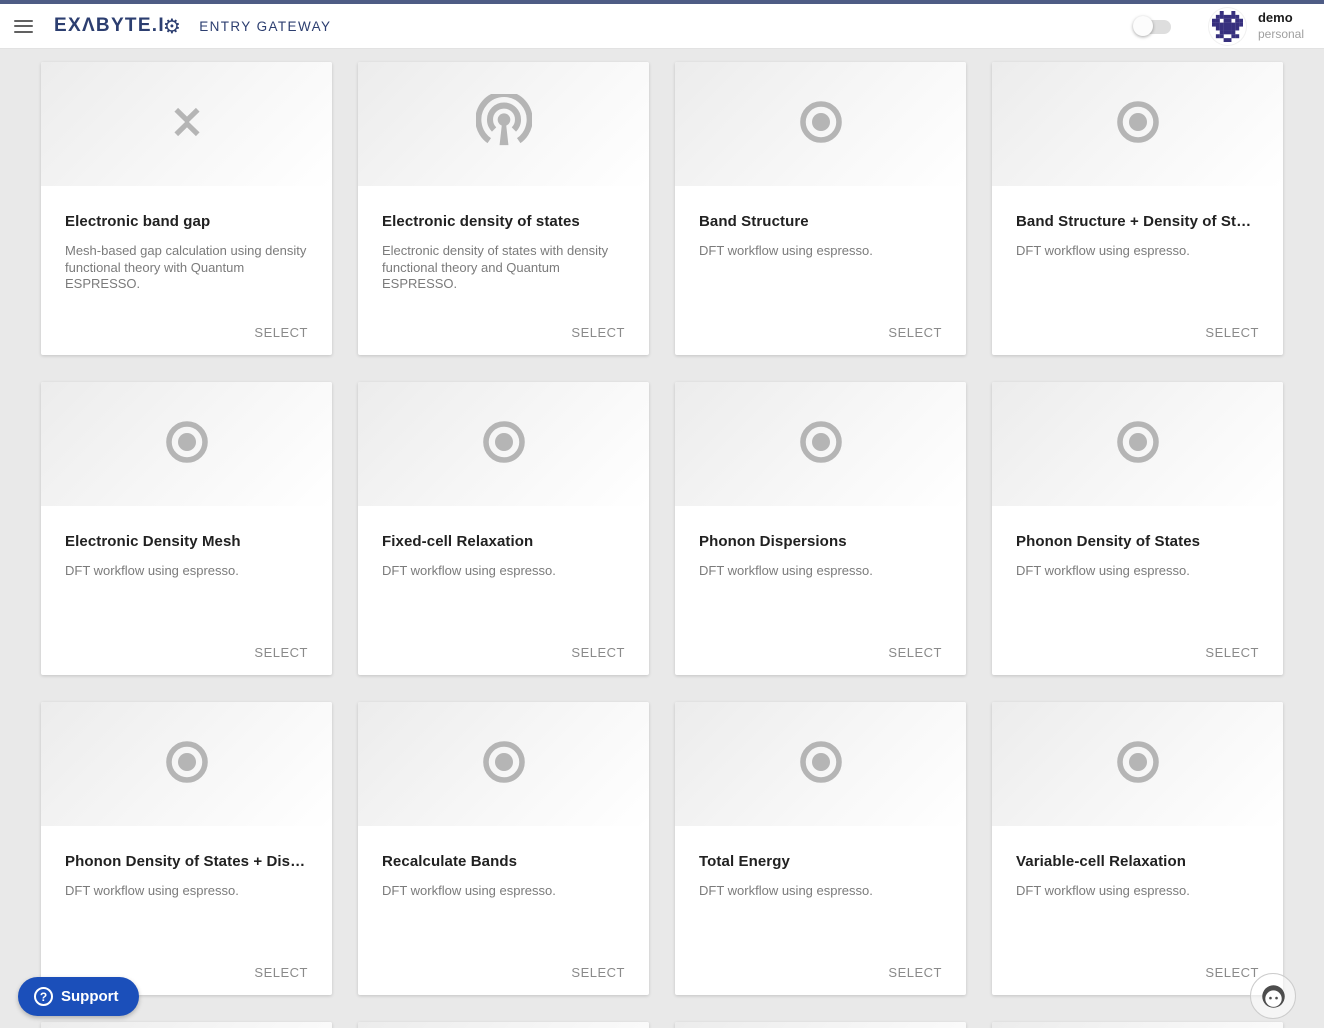 The image size is (1324, 1028). Describe the element at coordinates (1275, 18) in the screenshot. I see `user-name: demo` at that location.